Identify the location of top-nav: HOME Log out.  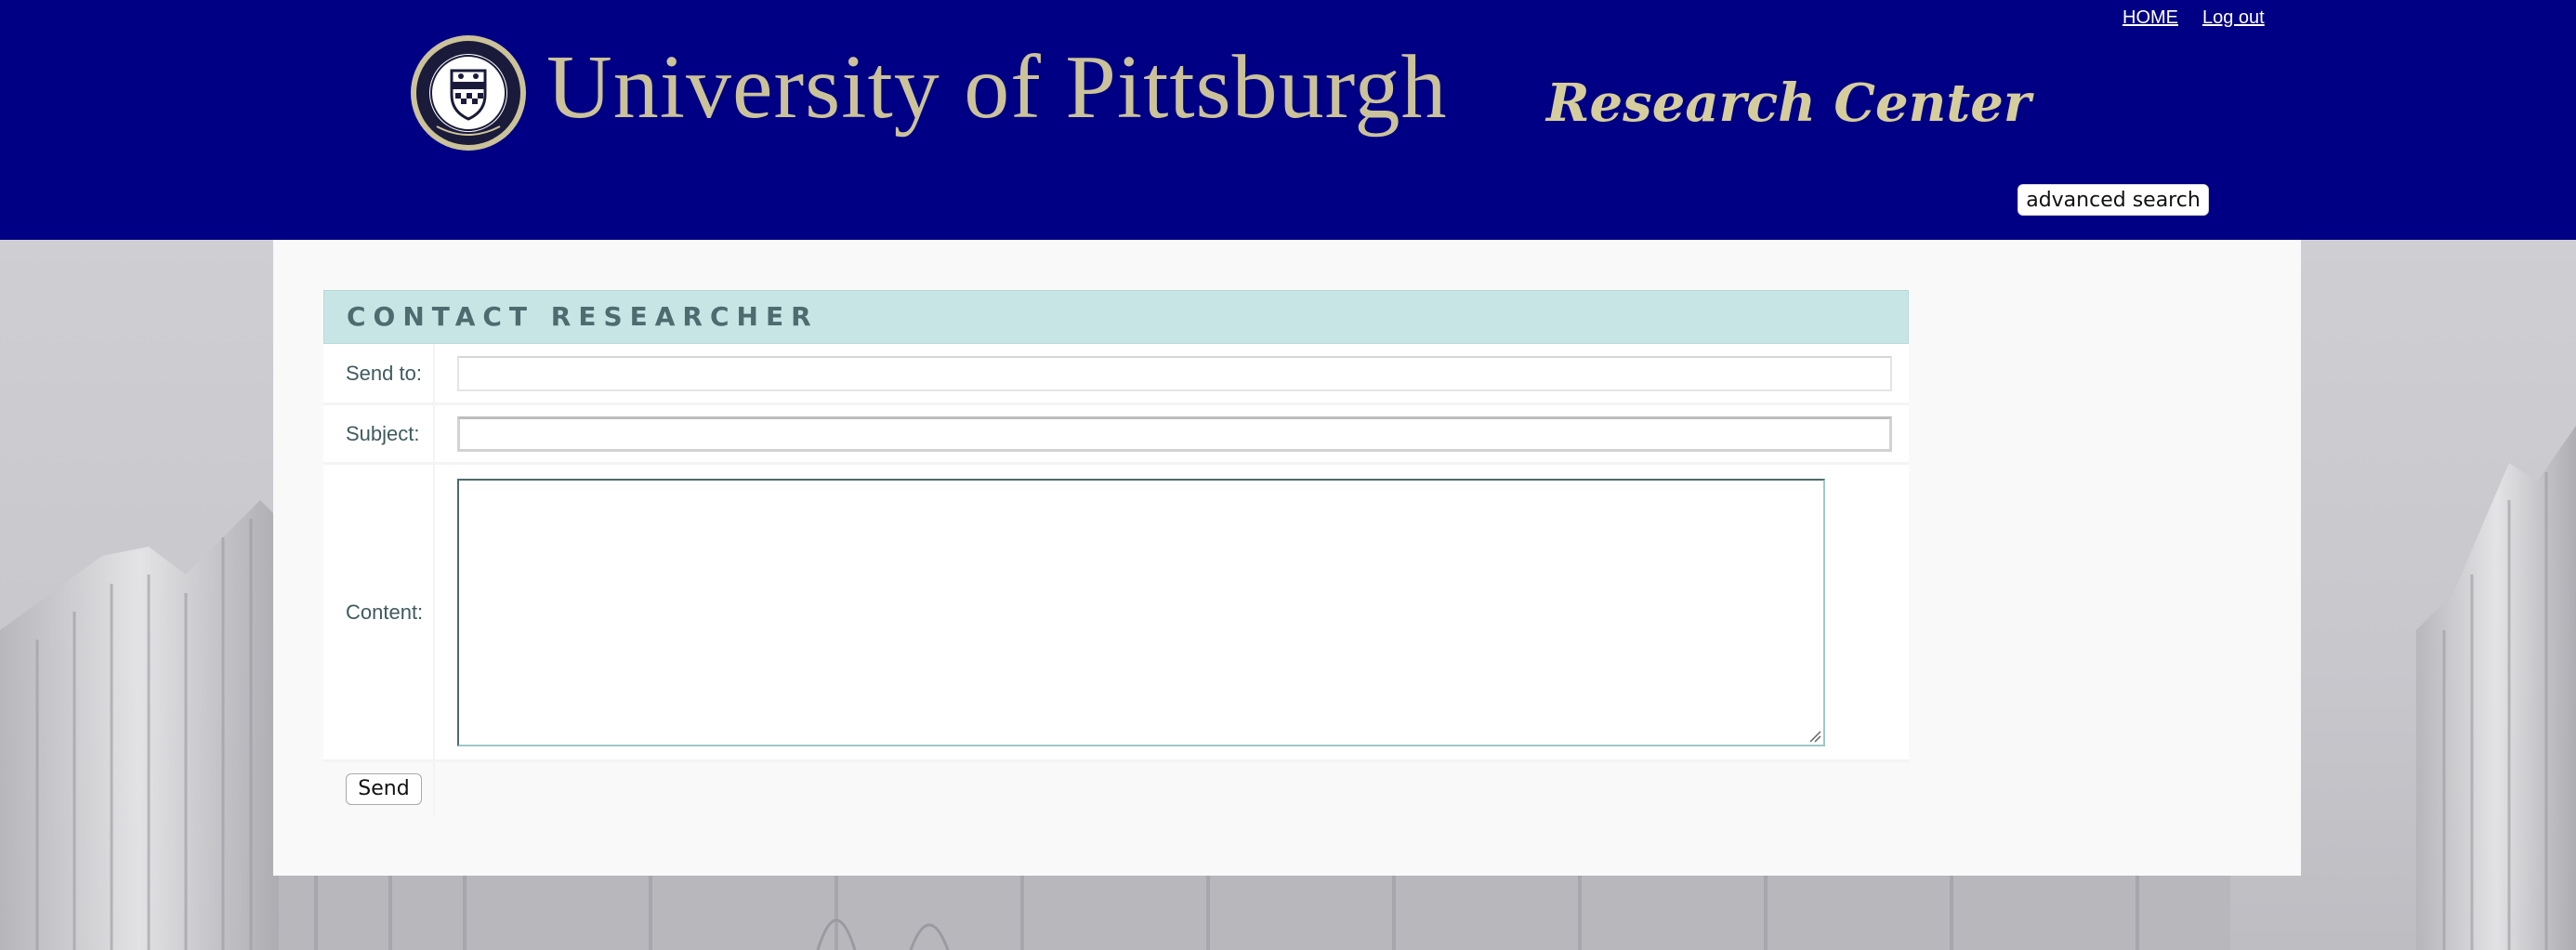
(2206, 18).